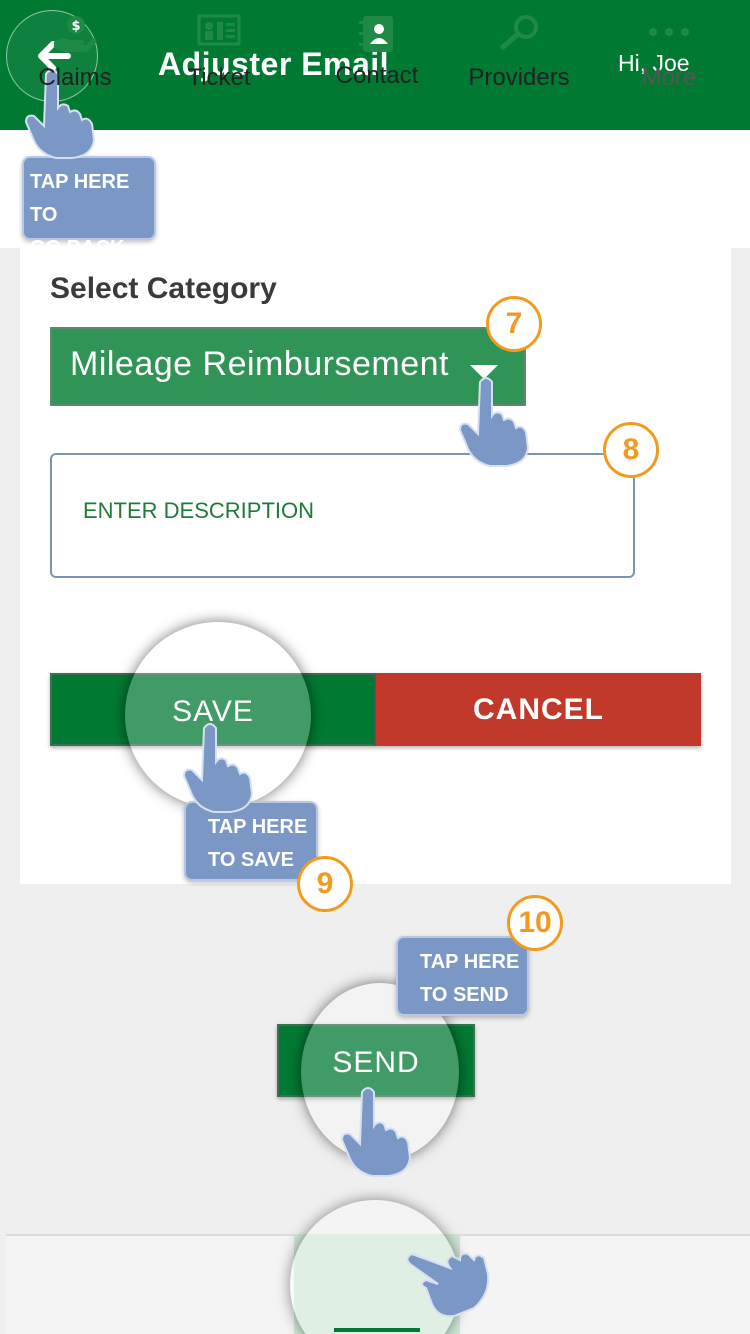 This screenshot has width=750, height=1334. Describe the element at coordinates (163, 288) in the screenshot. I see `category-label: Select Category` at that location.